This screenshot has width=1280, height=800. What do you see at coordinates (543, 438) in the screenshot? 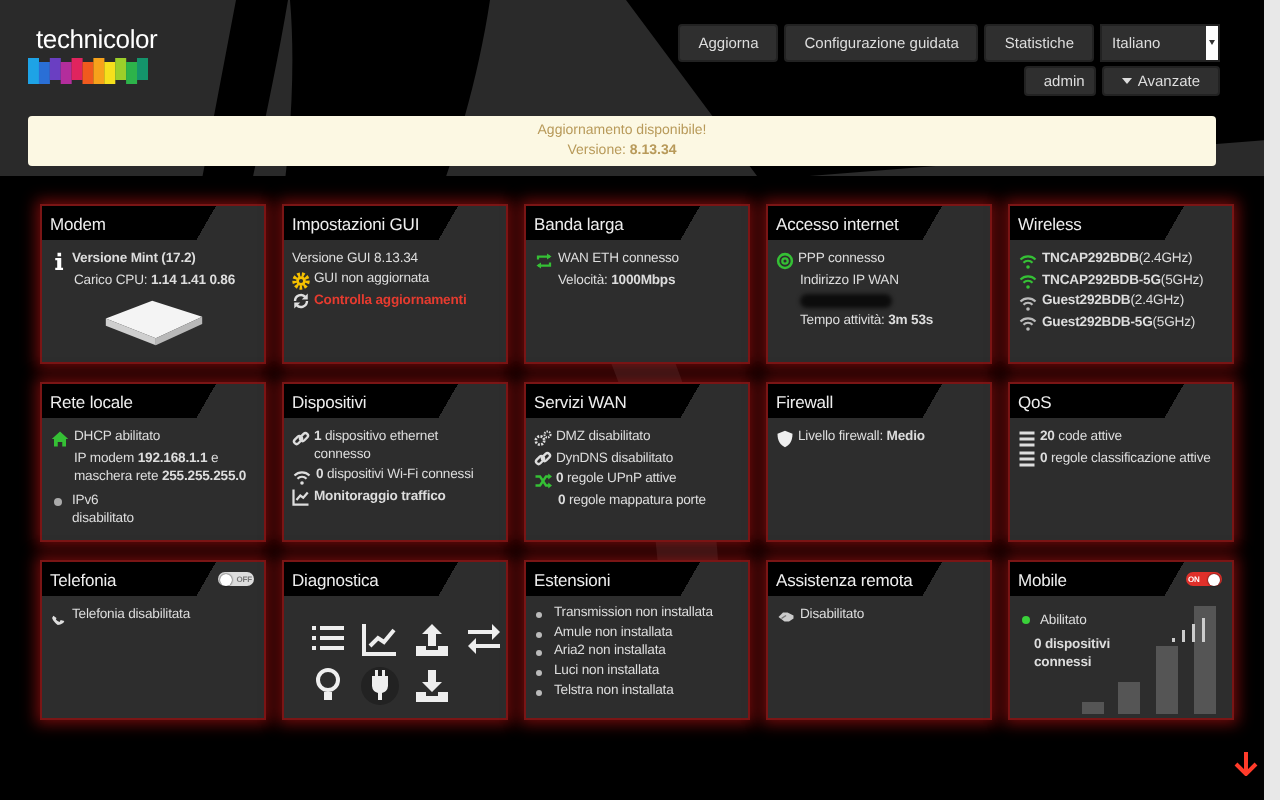
I see `cogs-icon` at bounding box center [543, 438].